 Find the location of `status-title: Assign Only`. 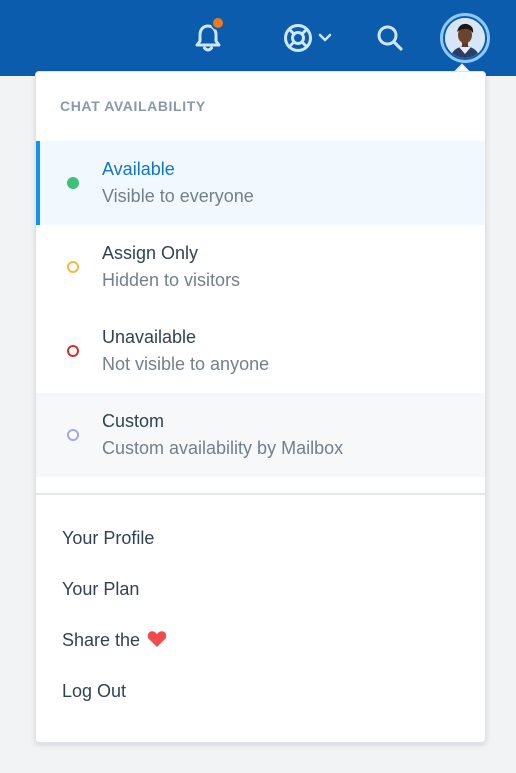

status-title: Assign Only is located at coordinates (150, 253).